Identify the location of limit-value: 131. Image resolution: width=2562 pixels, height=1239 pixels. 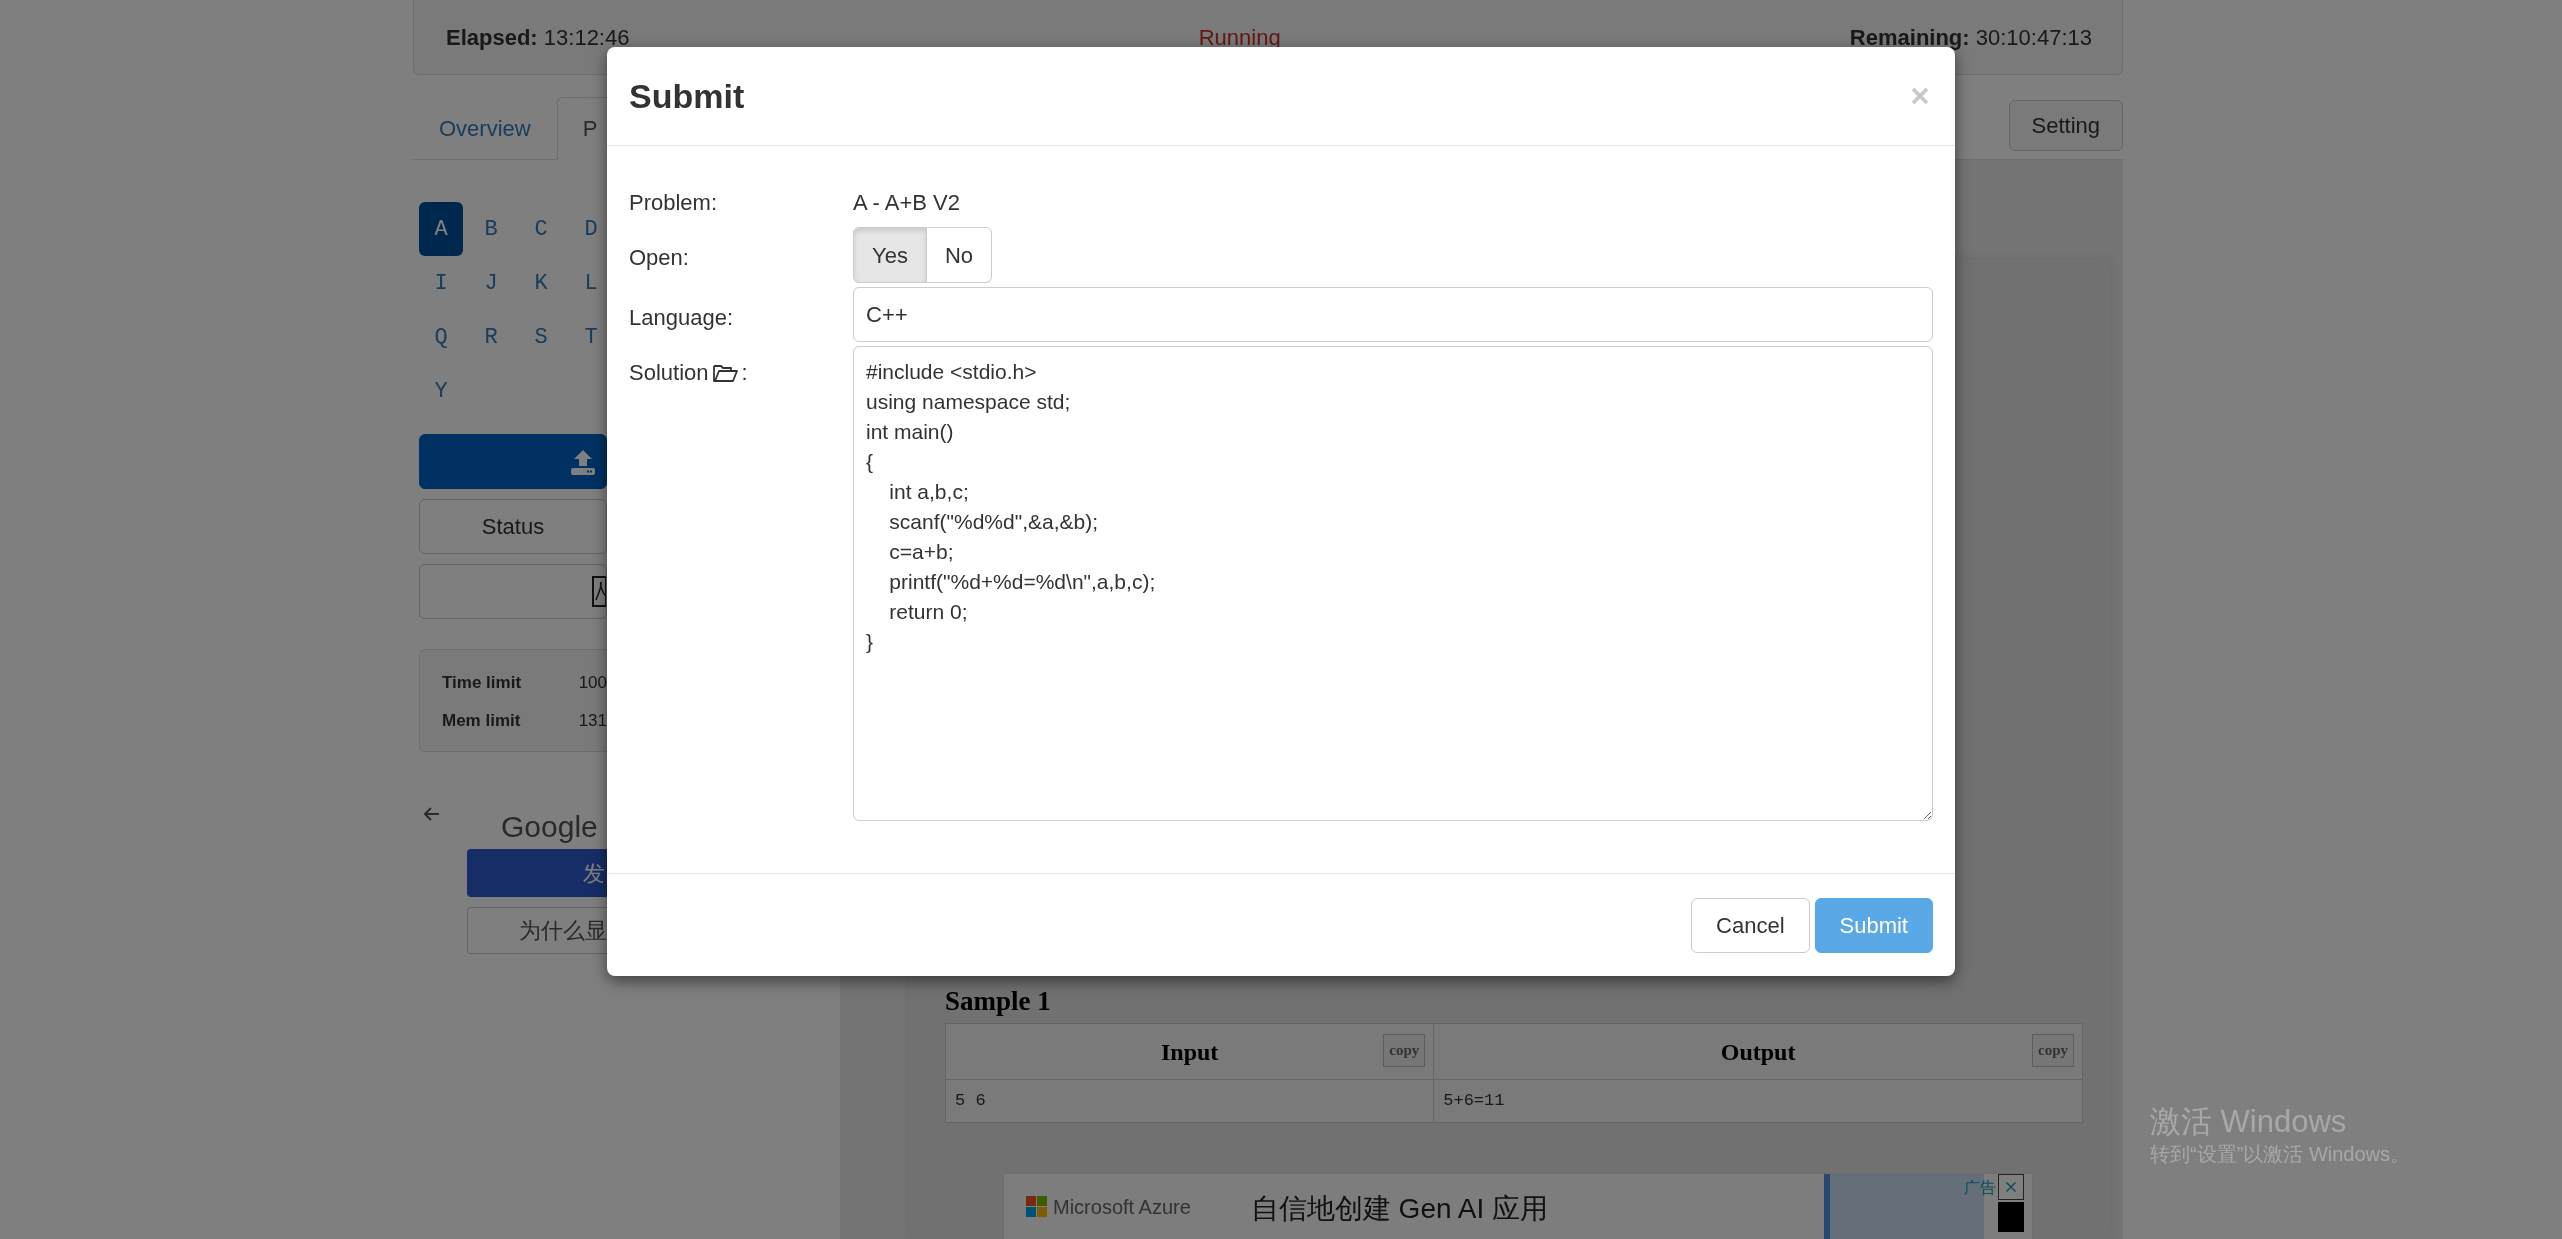
(592, 720).